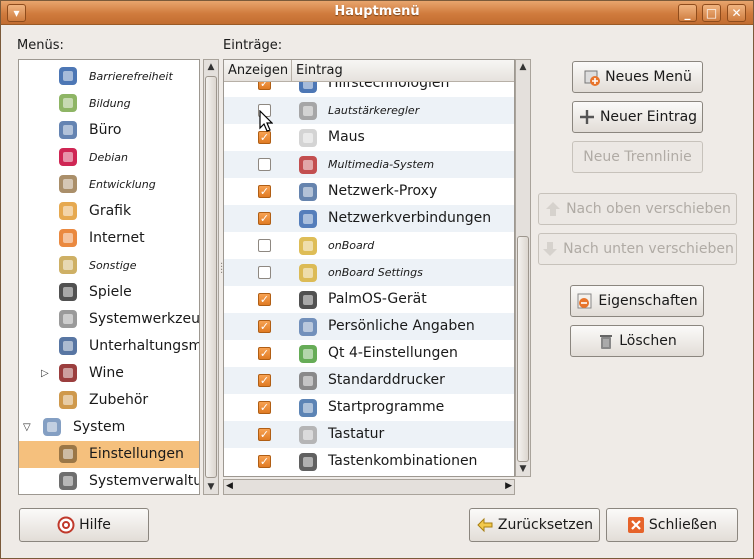 The height and width of the screenshot is (559, 754). What do you see at coordinates (144, 481) in the screenshot?
I see `menu-item-label: Systemverwaltung` at bounding box center [144, 481].